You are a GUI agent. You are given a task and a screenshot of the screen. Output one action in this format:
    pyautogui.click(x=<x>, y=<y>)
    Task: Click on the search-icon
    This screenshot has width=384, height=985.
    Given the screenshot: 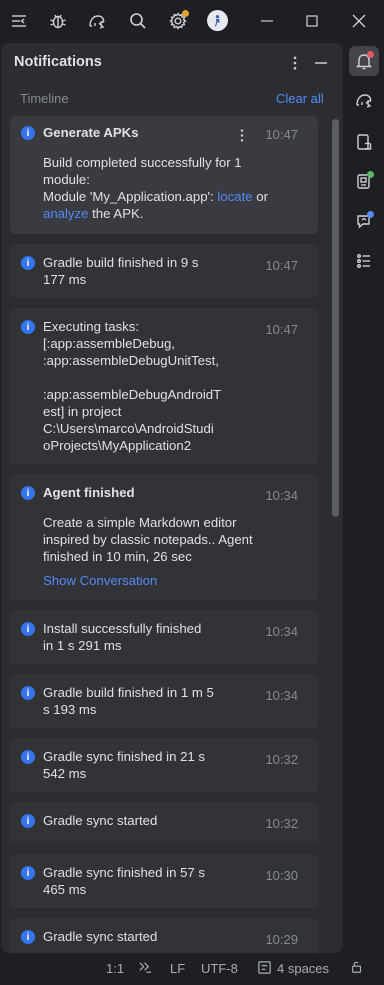 What is the action you would take?
    pyautogui.click(x=138, y=21)
    